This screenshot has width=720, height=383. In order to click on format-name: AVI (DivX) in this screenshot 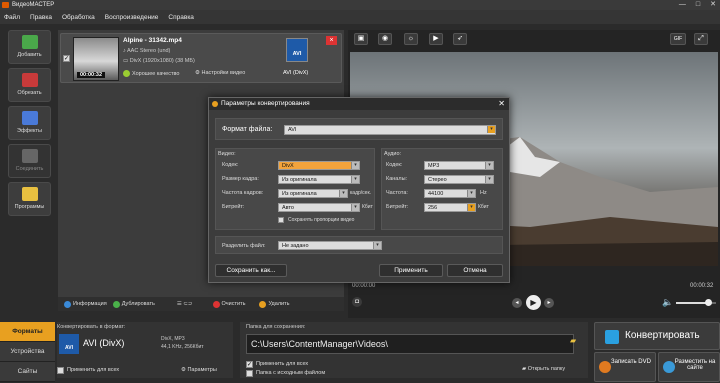, I will do `click(103, 343)`.